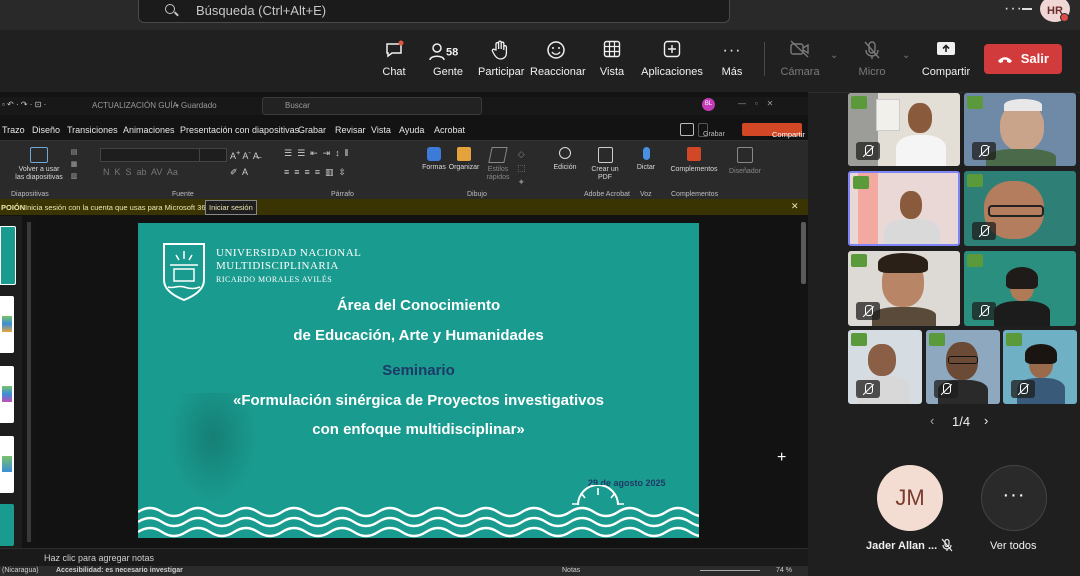 Image resolution: width=1080 pixels, height=576 pixels. I want to click on more-options-icon: ···, so click(1013, 9).